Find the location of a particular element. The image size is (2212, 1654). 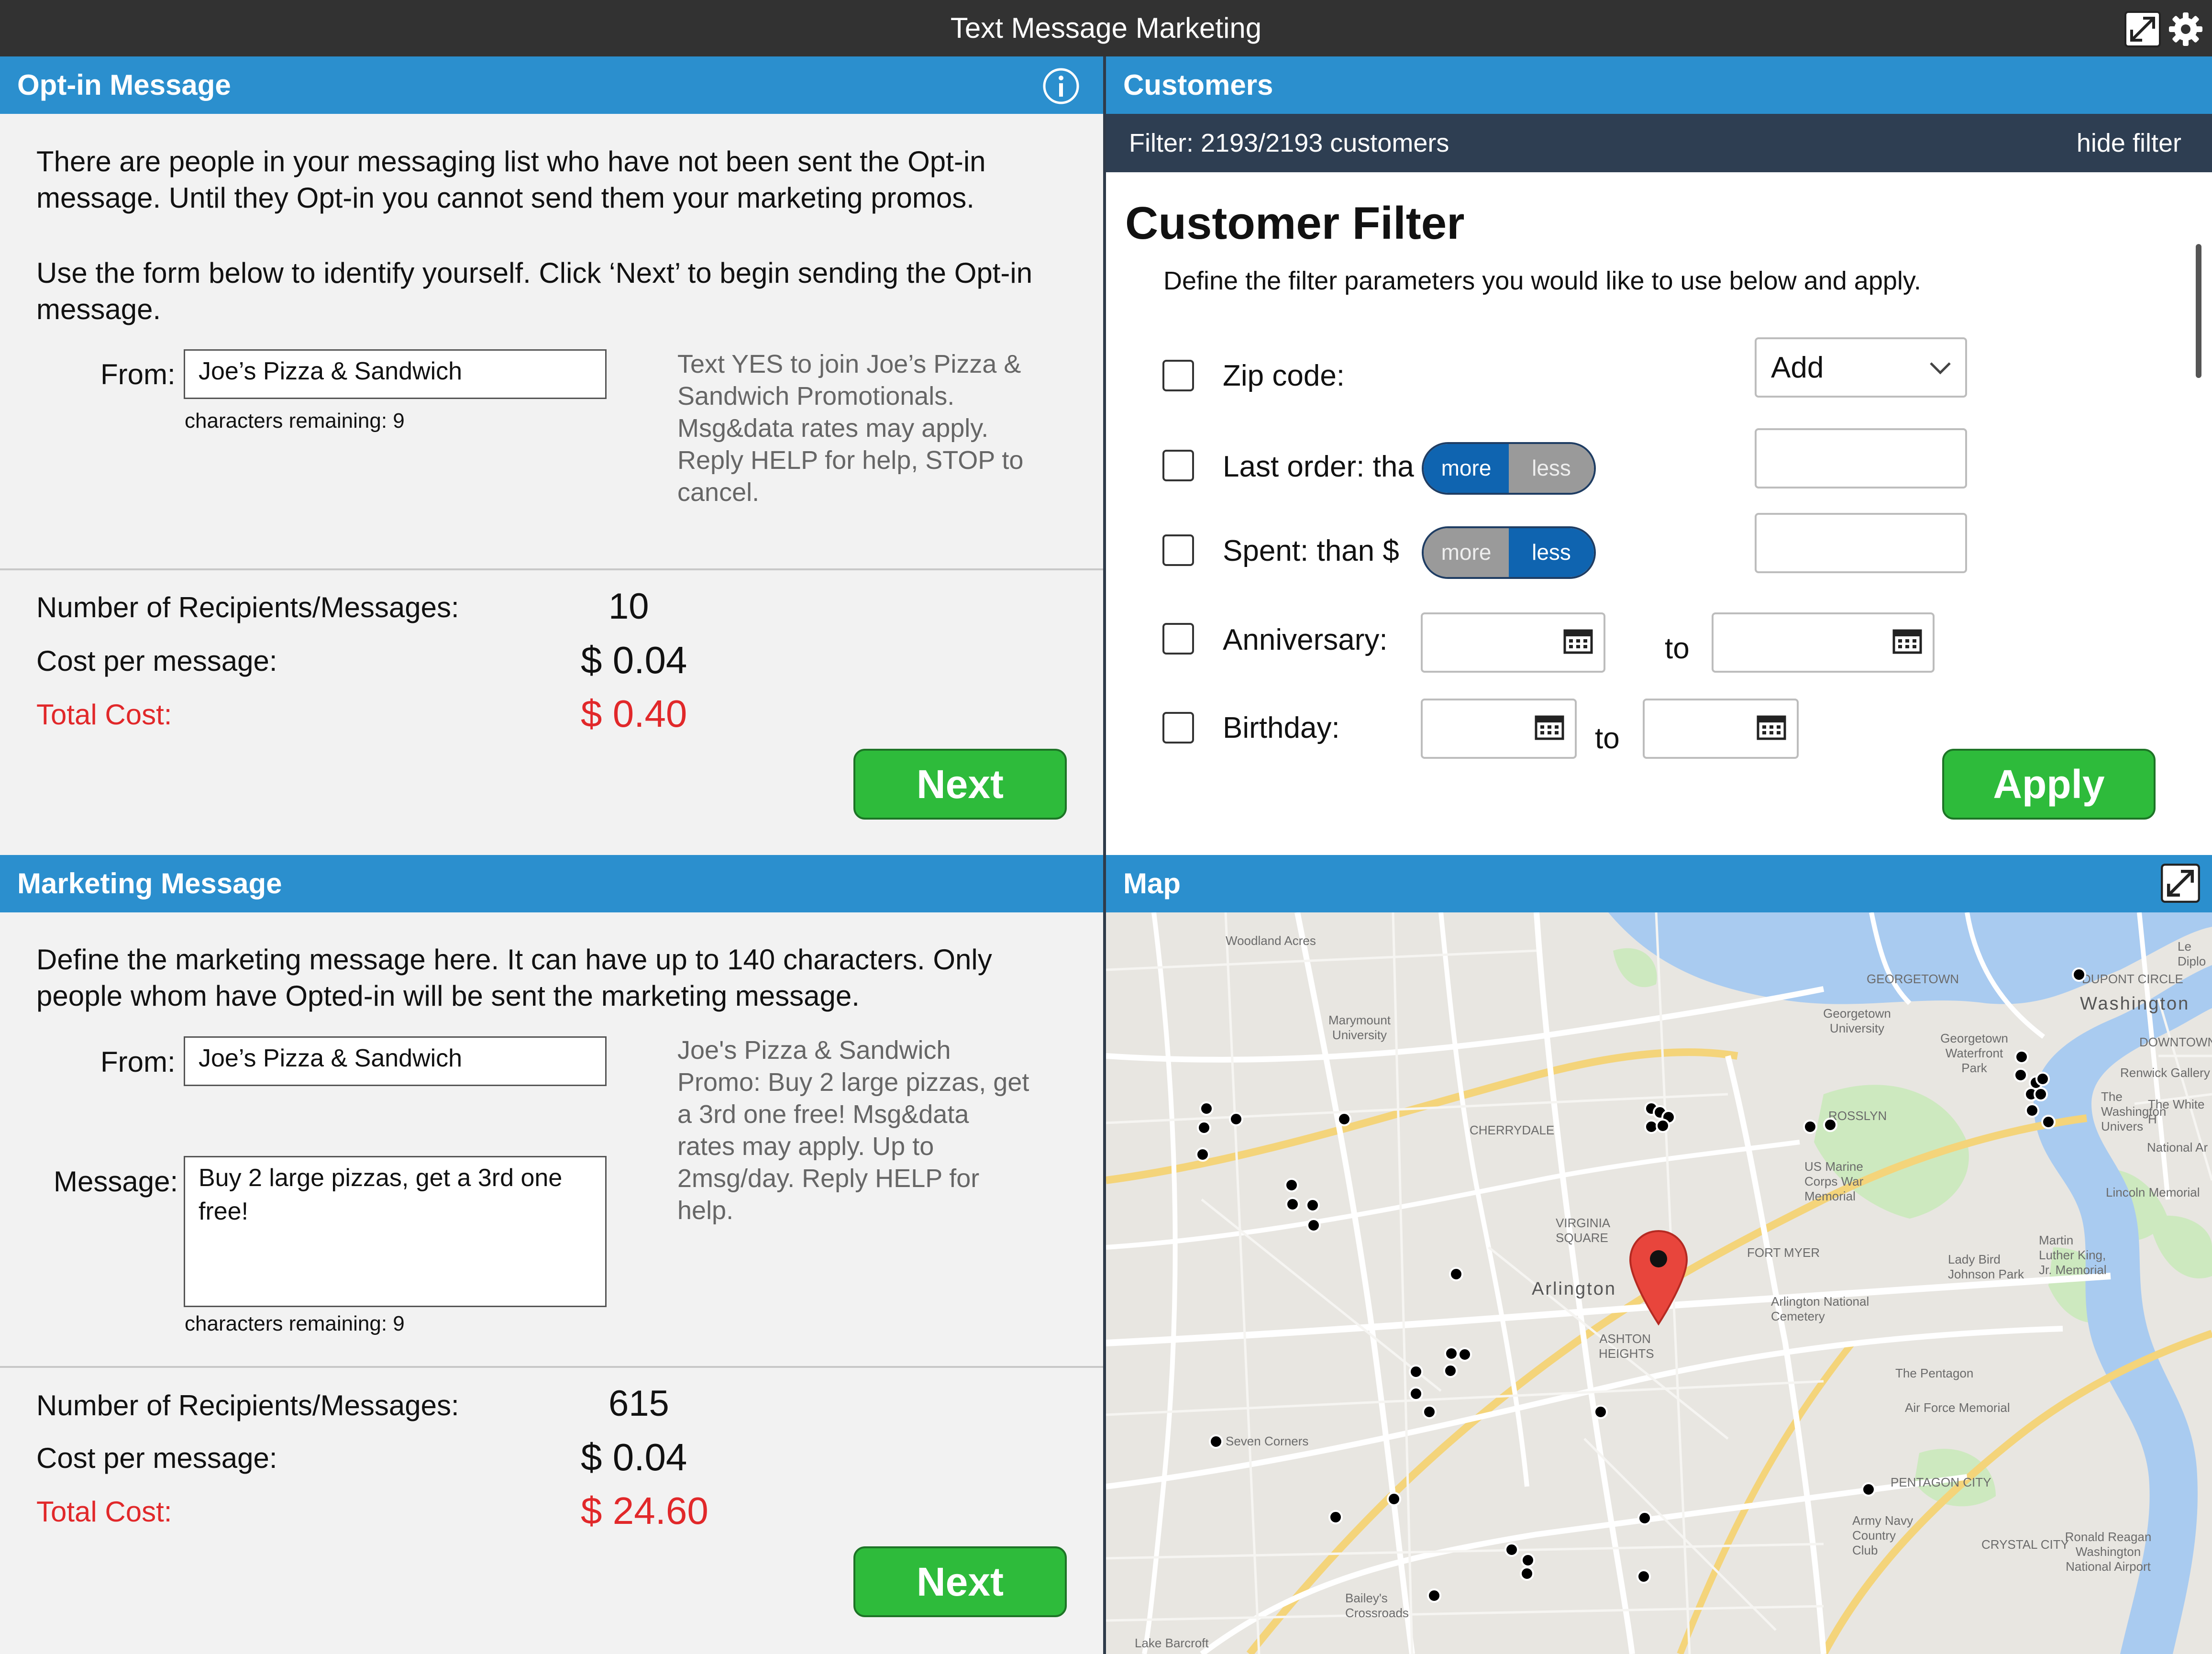

marketing-total-label: Total Cost: is located at coordinates (104, 1512).